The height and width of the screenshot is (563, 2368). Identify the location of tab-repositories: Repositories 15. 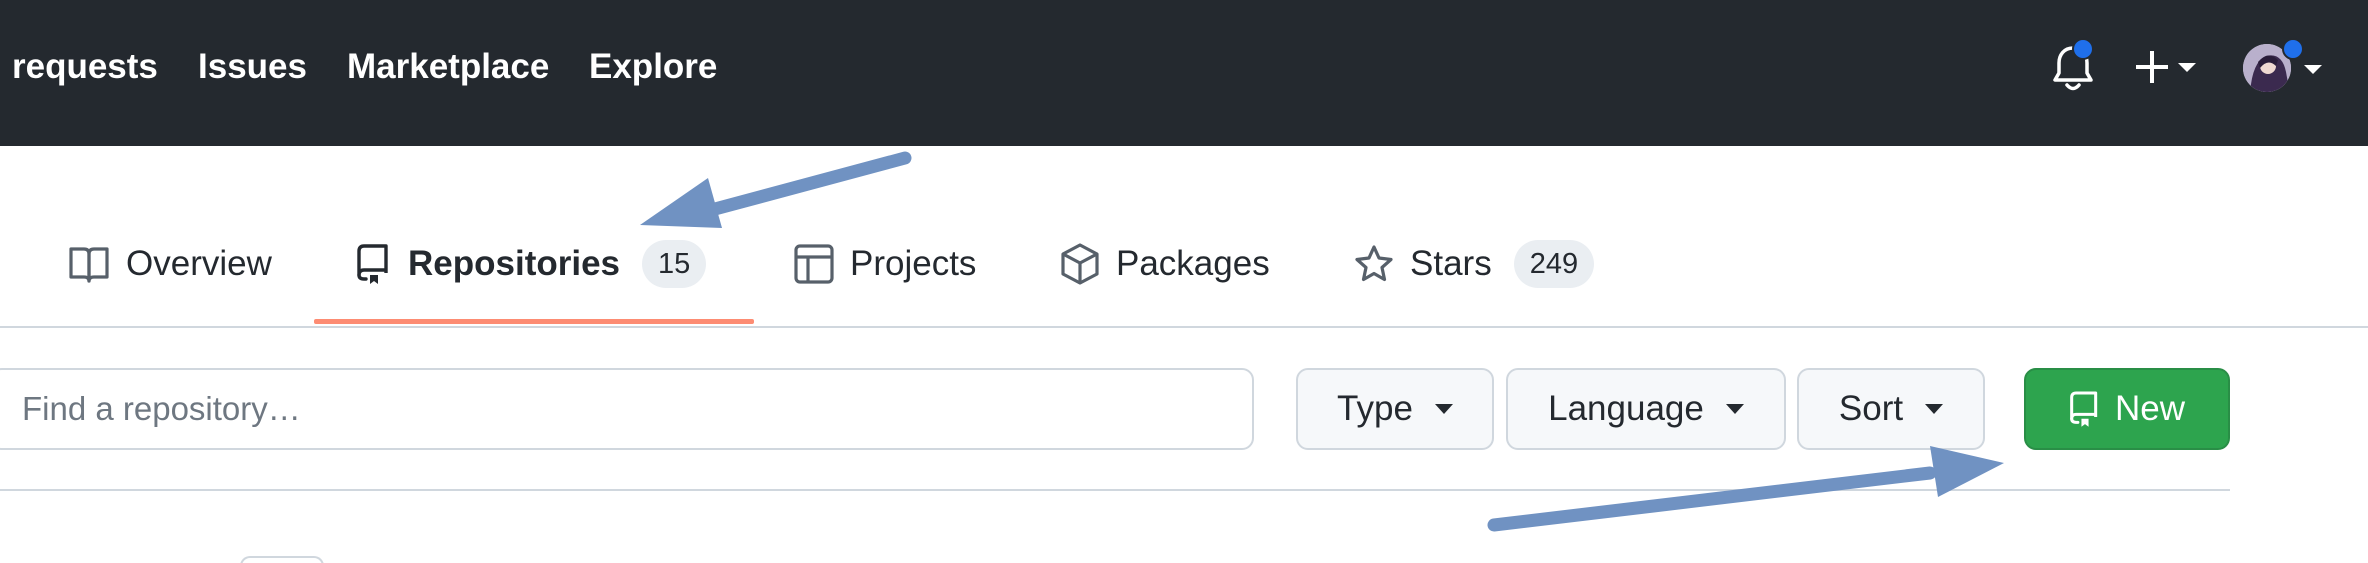
(531, 264).